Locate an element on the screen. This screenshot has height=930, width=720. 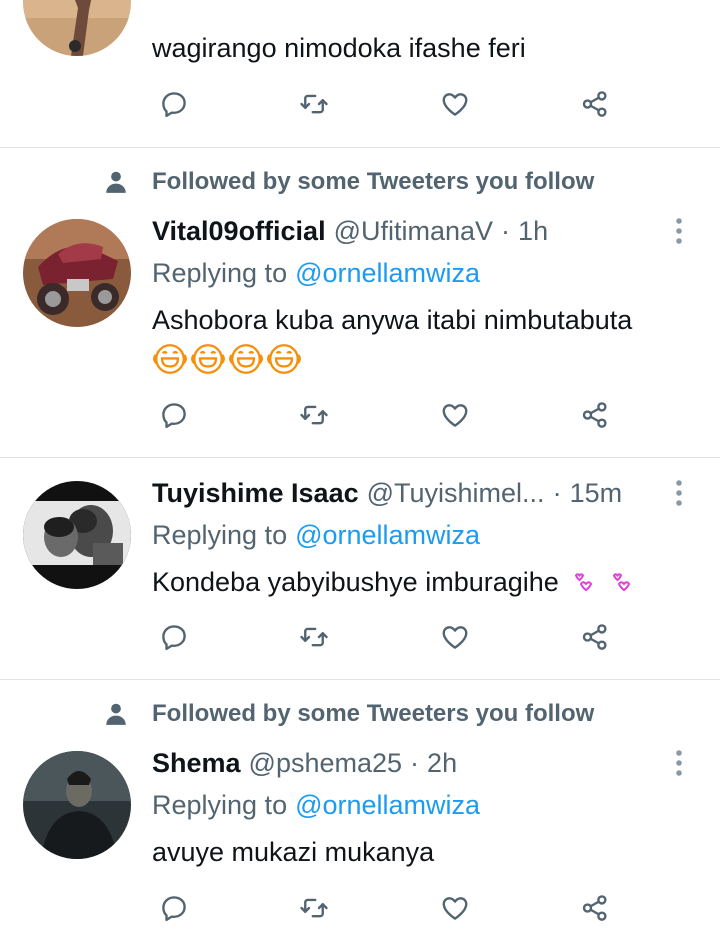
tweet-text: Kondeba yabyibushye imburagihe is located at coordinates (394, 582).